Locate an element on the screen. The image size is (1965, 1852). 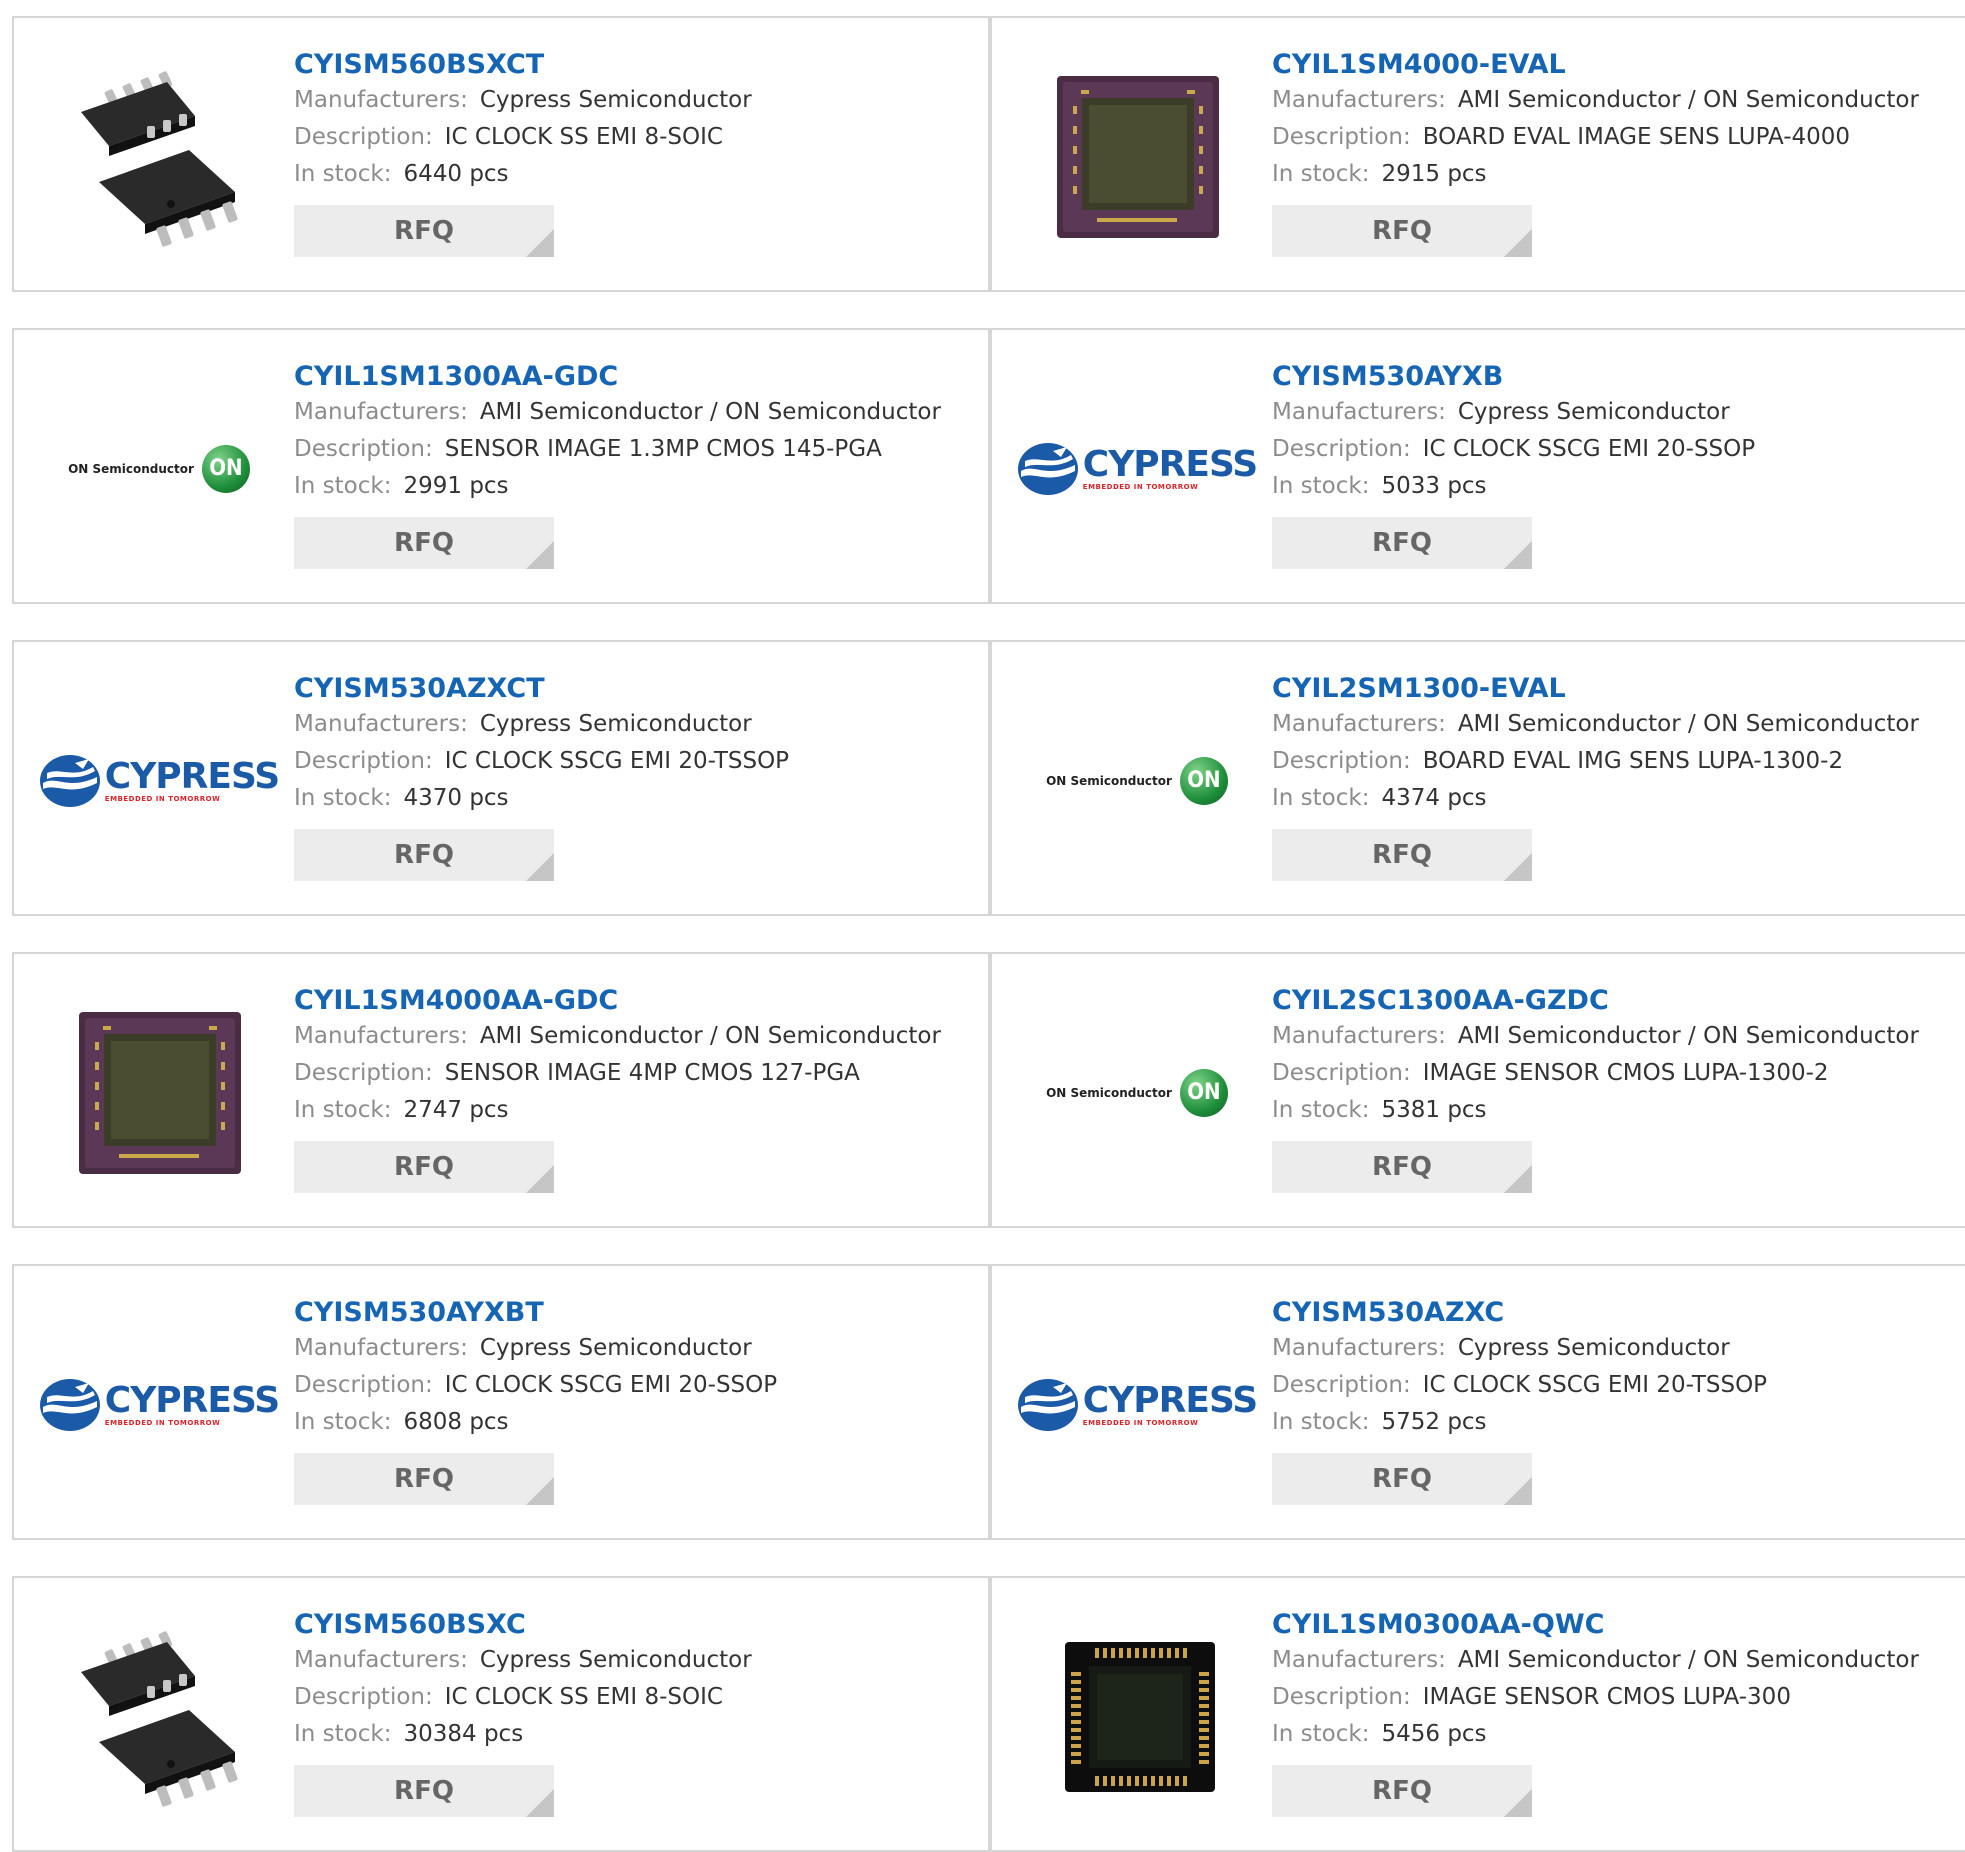
part-number-link: CYISM530AZXC is located at coordinates (1618, 1313).